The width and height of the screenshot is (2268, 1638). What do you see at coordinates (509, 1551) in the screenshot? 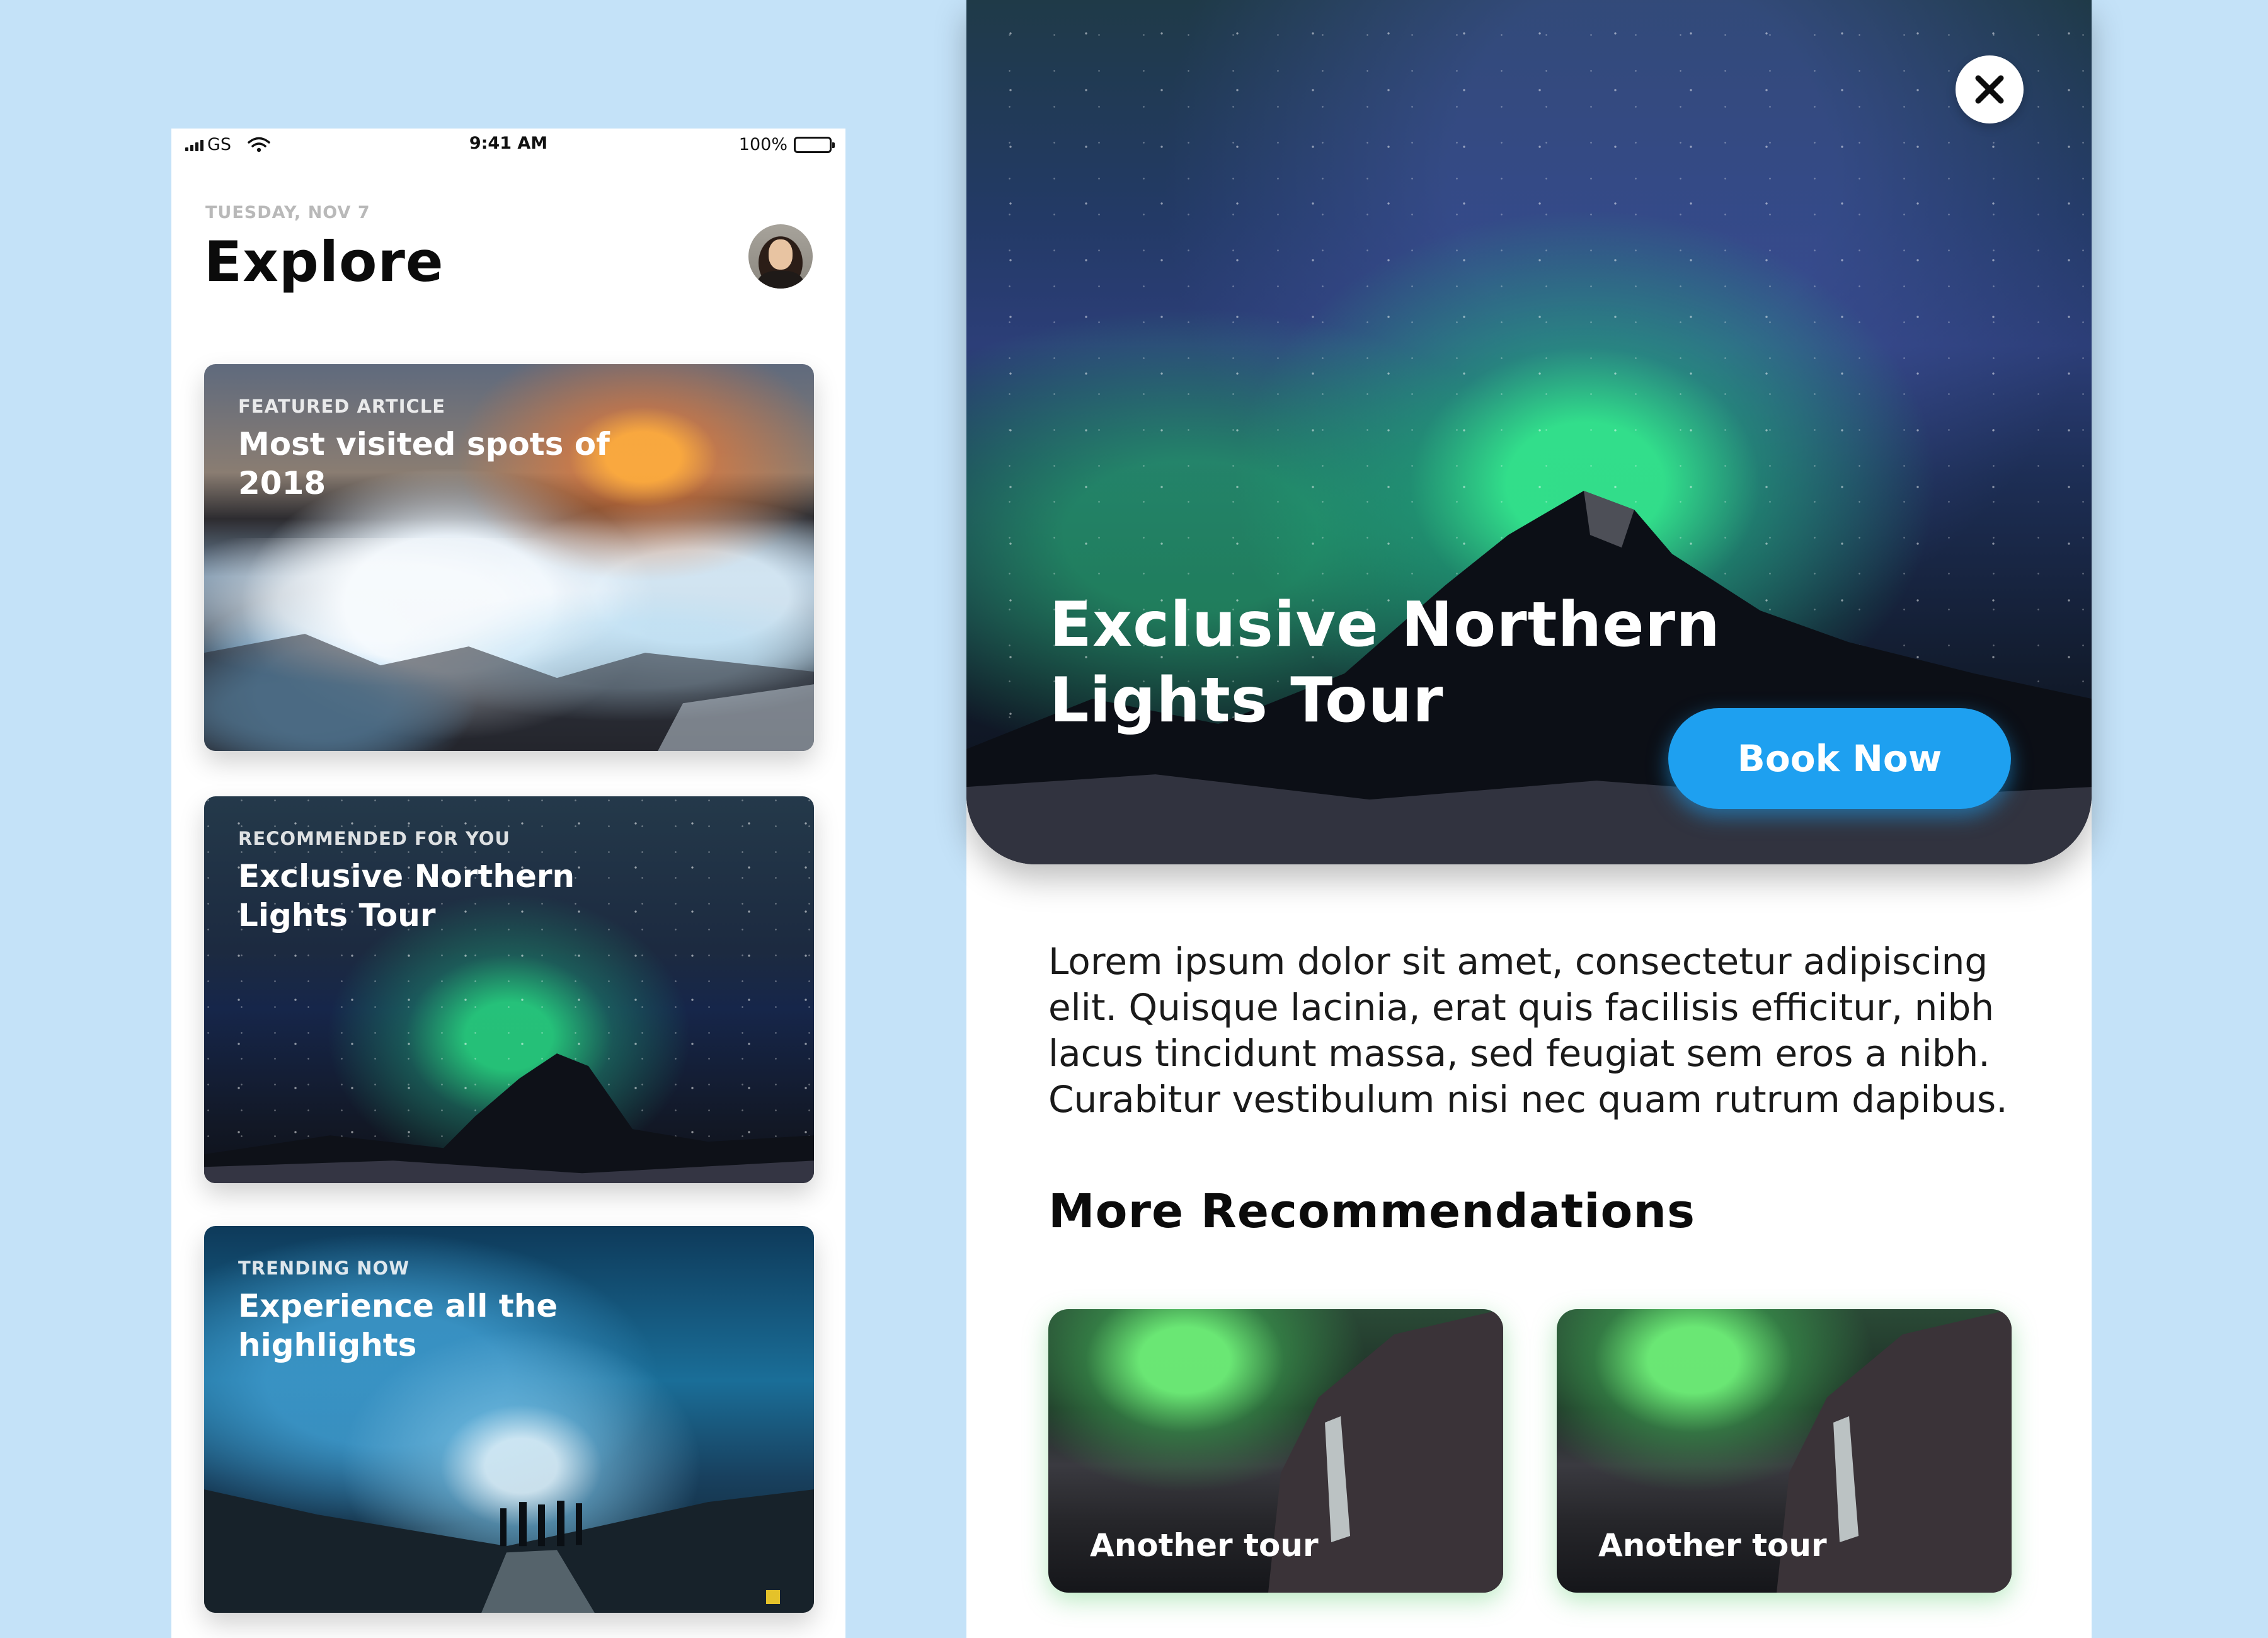
I see `cave-floor-shape` at bounding box center [509, 1551].